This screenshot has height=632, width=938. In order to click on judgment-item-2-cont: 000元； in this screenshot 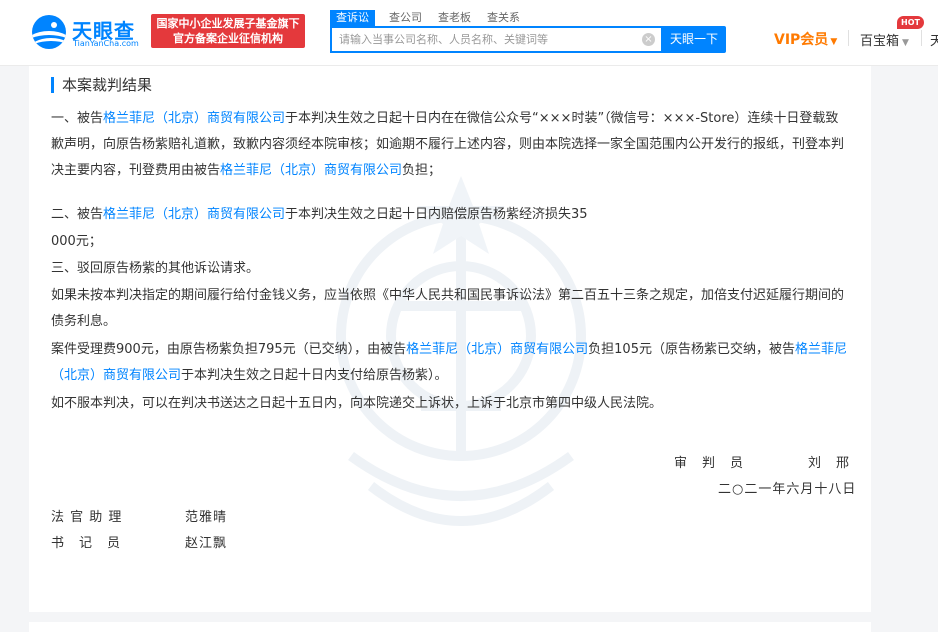, I will do `click(76, 241)`.